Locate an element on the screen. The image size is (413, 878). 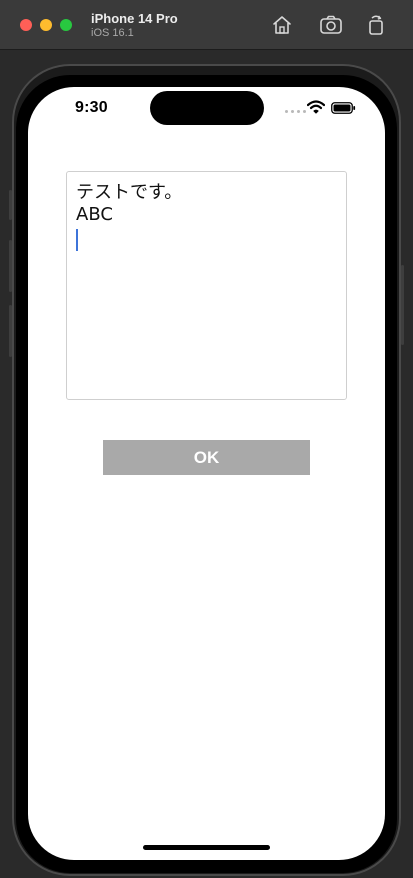
rotate-button is located at coordinates (376, 25).